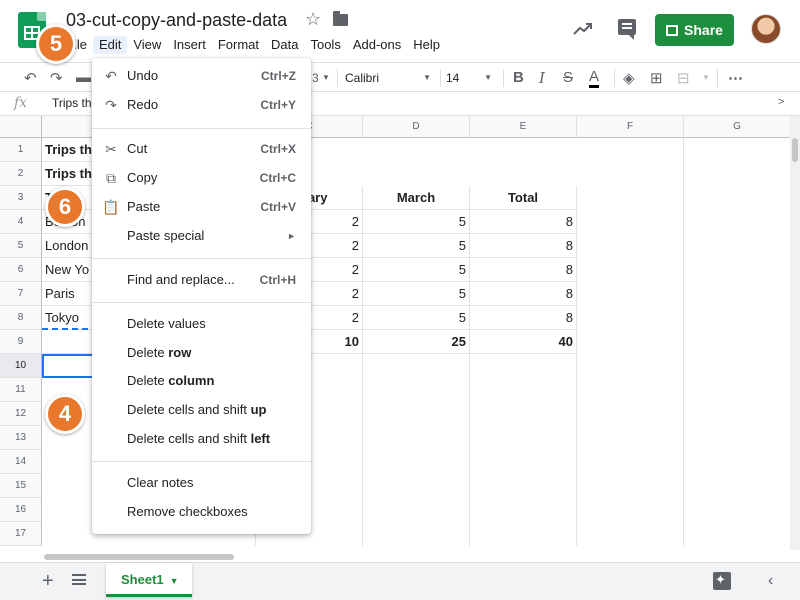  I want to click on redo-toolbar-icon: ↷, so click(56, 78).